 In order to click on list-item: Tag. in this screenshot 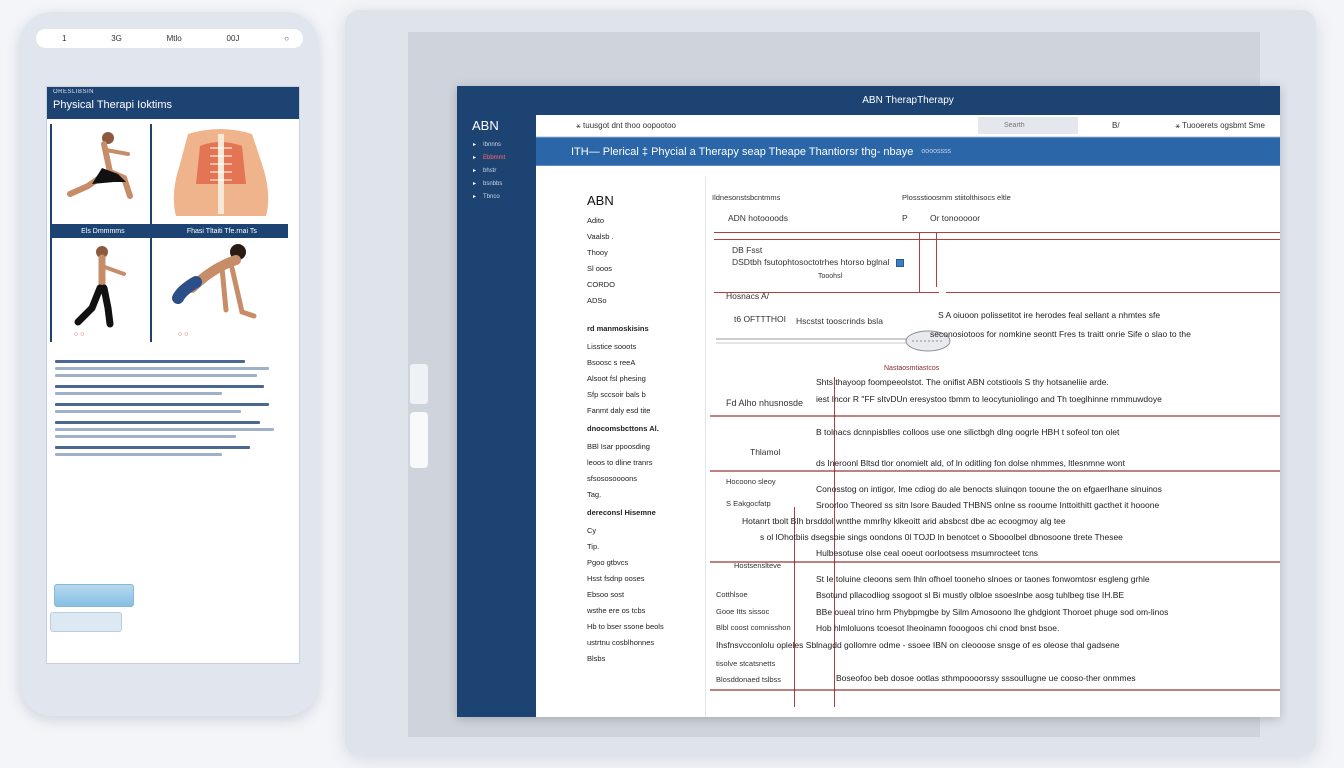, I will do `click(625, 495)`.